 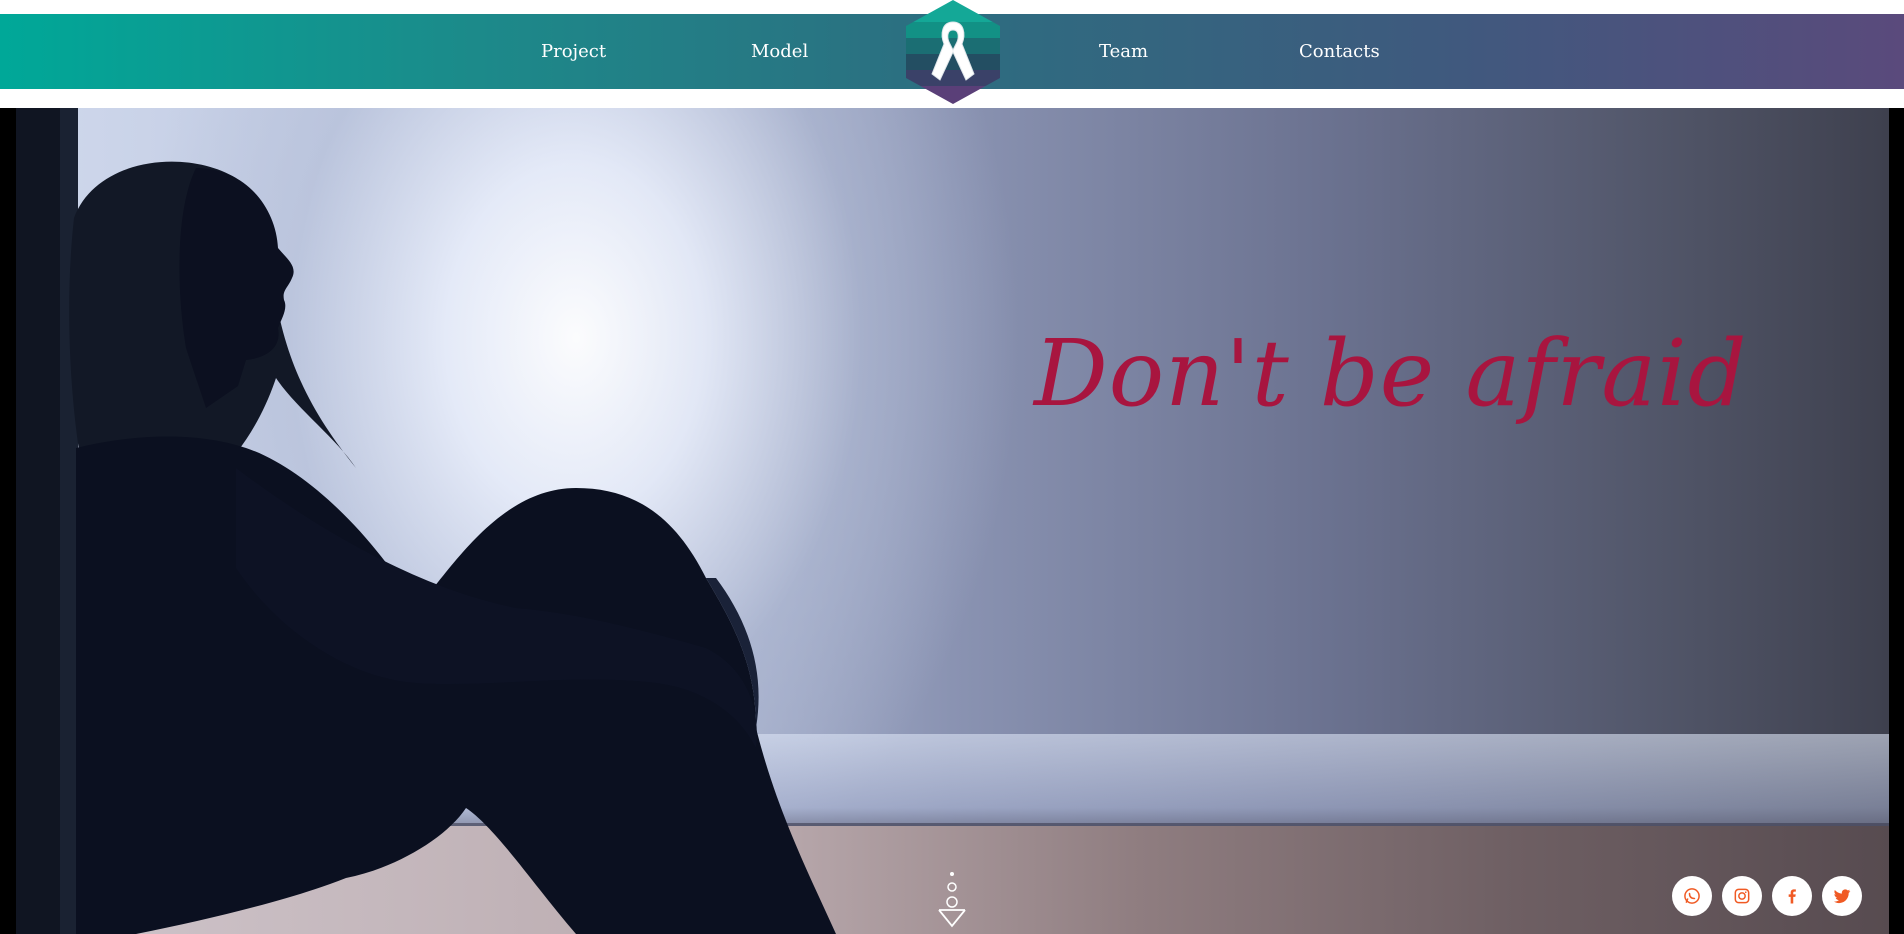 I want to click on awareness-ribbon-icon, so click(x=953, y=52).